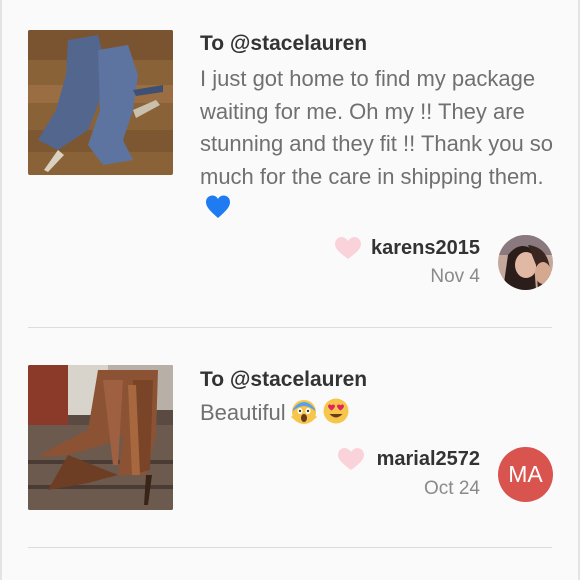 The image size is (580, 580). Describe the element at coordinates (218, 207) in the screenshot. I see `blue-heart-emoji-icon` at that location.